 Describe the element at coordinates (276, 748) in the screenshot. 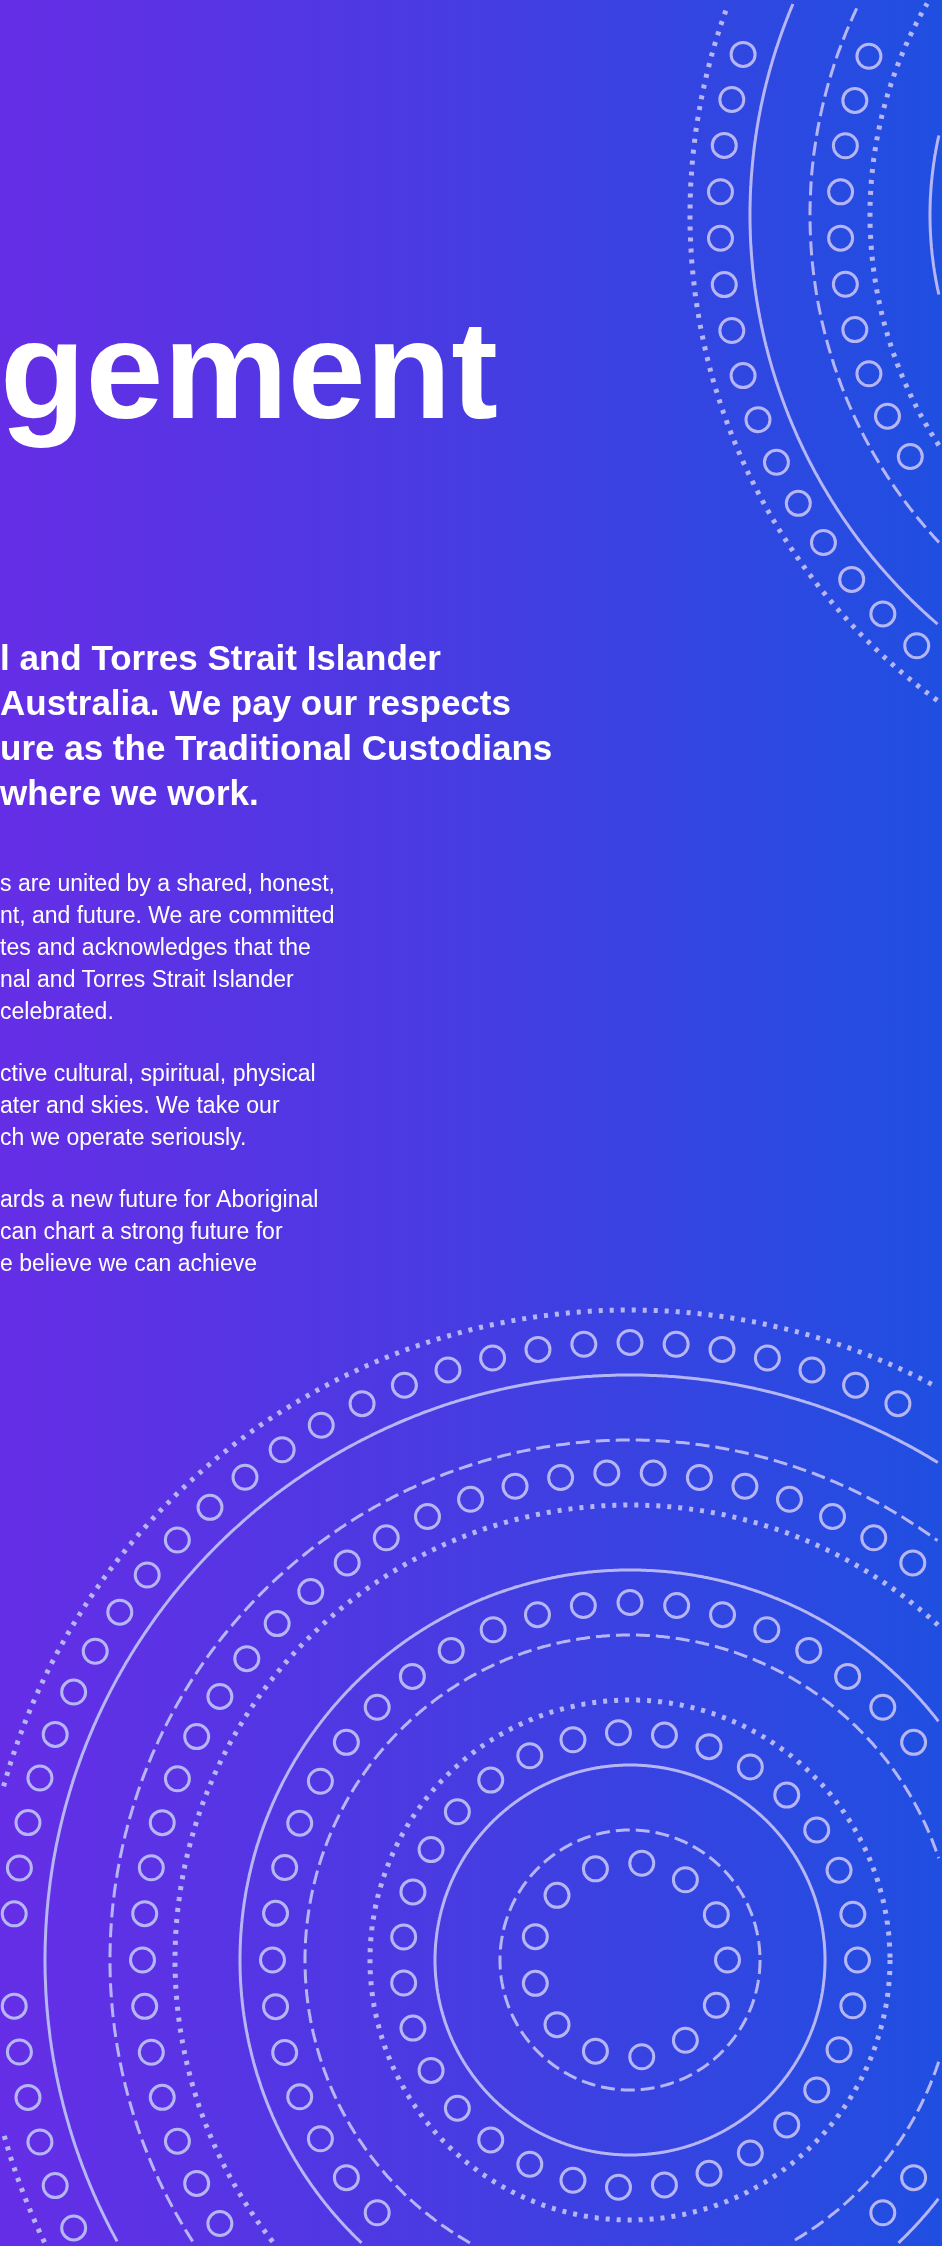

I see `heading-line: ure as the Traditional Custodians` at that location.